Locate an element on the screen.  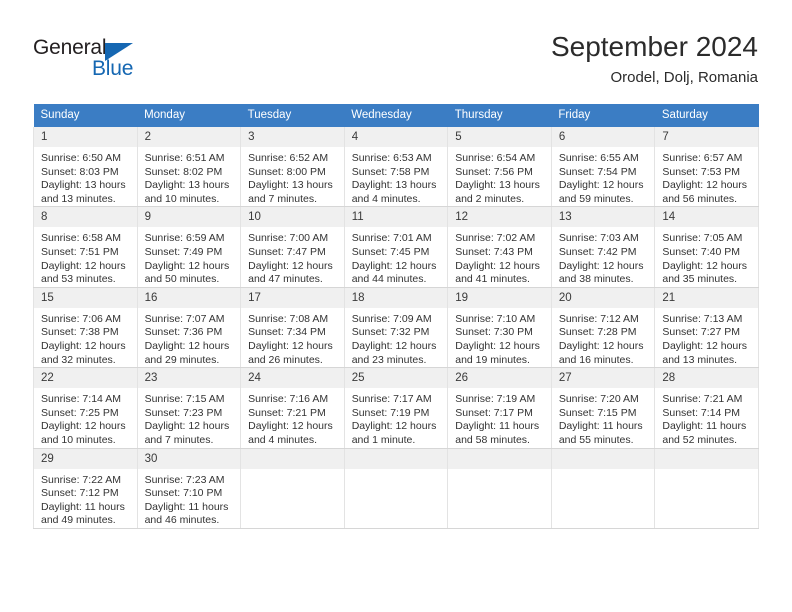
daylight-text-line2: and 56 minutes. is located at coordinates (700, 198).